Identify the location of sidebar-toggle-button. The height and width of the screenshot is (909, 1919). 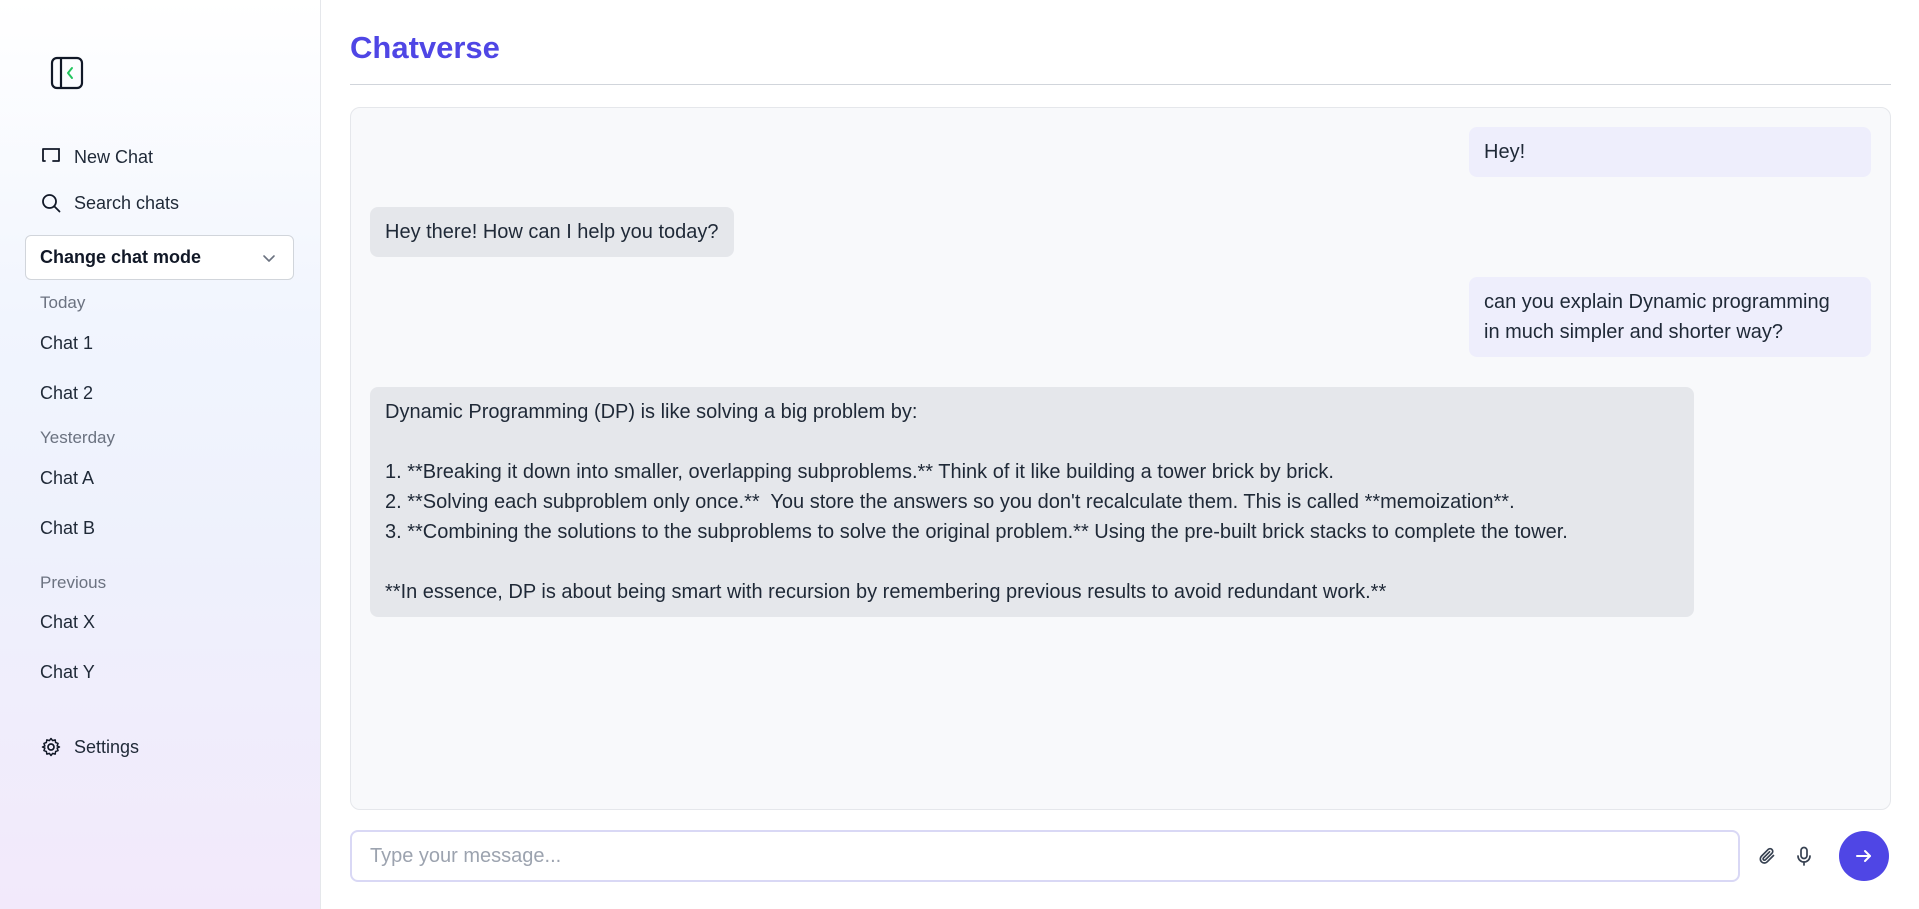
(67, 73).